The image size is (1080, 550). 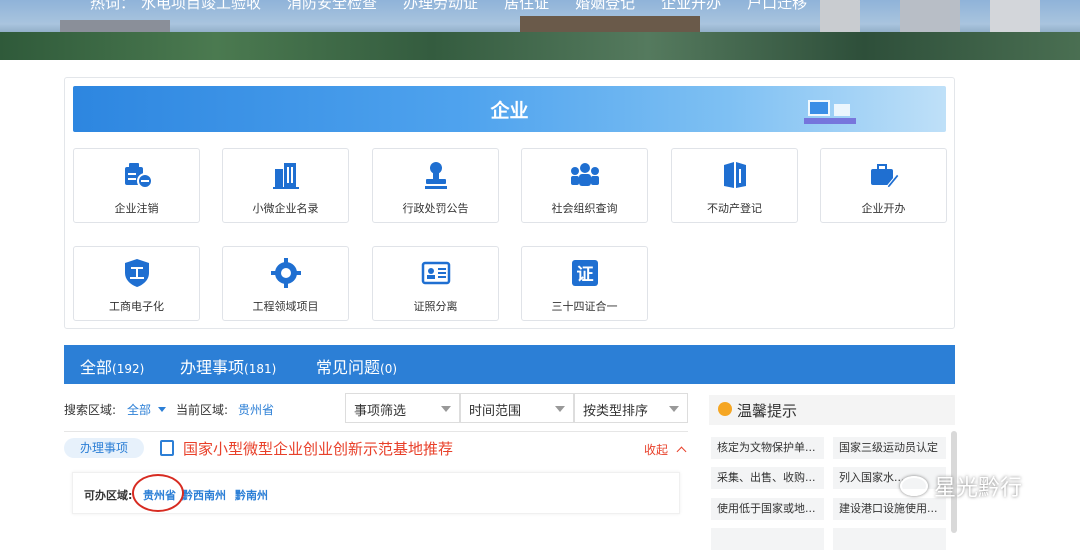 I want to click on time-range-select: 时间范围, so click(x=517, y=408).